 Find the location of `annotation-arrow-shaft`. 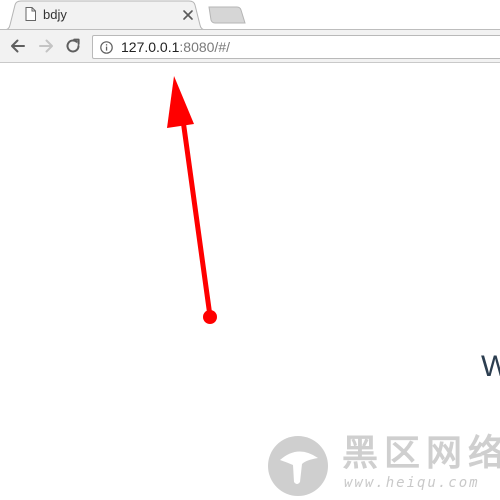

annotation-arrow-shaft is located at coordinates (196, 218).